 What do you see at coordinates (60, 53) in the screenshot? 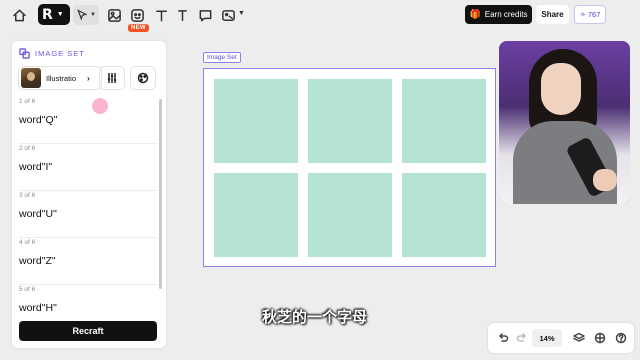
I see `panel-title: IMAGE SET` at bounding box center [60, 53].